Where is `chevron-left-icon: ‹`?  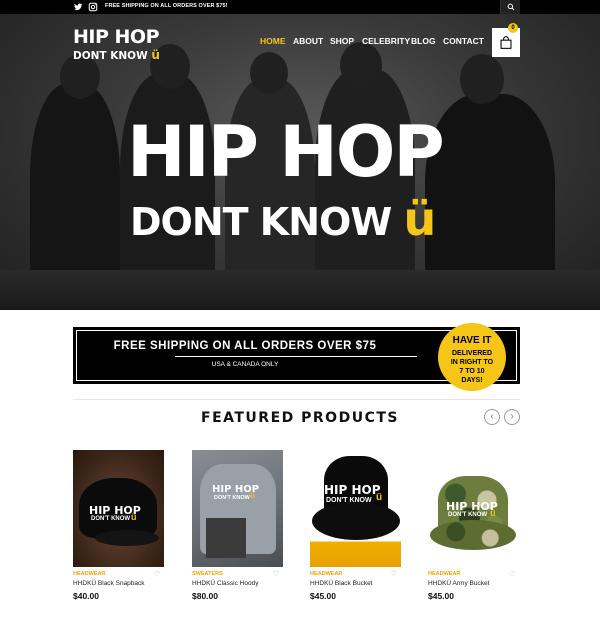 chevron-left-icon: ‹ is located at coordinates (492, 416).